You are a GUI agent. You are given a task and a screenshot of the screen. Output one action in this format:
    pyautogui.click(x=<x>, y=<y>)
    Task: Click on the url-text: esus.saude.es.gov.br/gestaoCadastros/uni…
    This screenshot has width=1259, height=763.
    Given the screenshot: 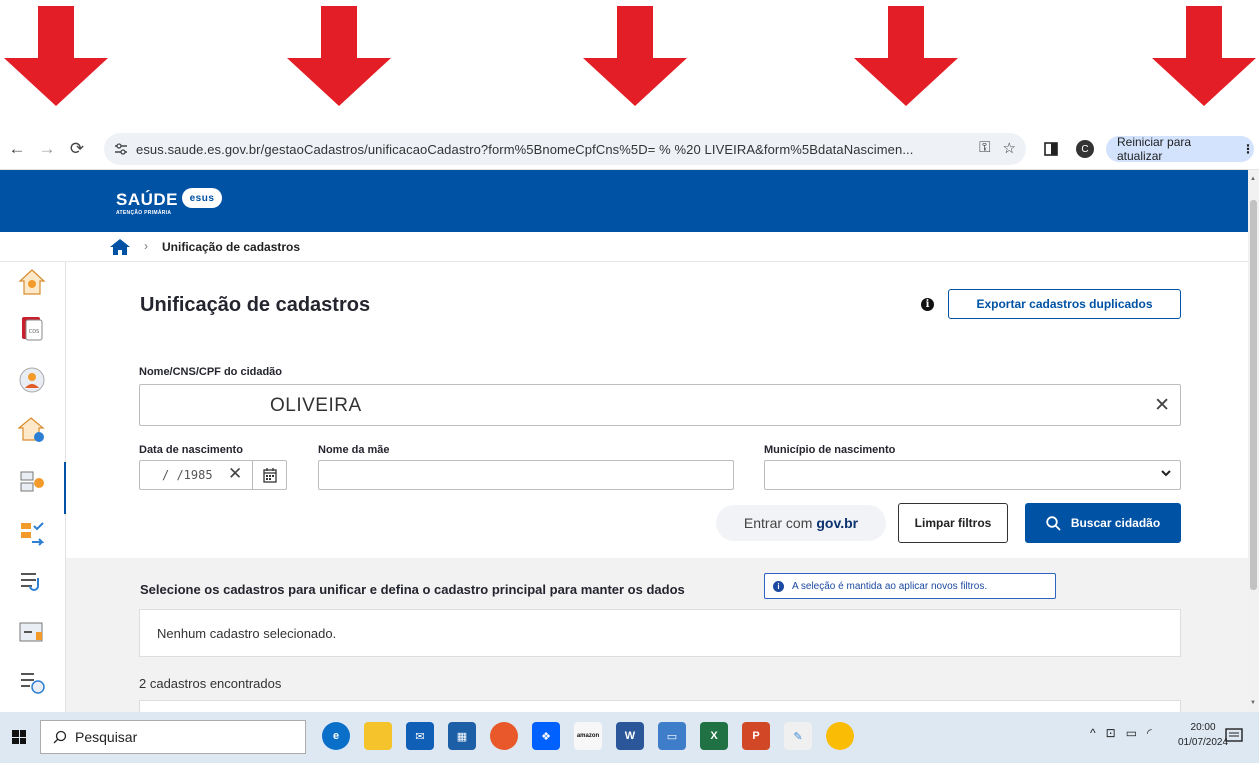 What is the action you would take?
    pyautogui.click(x=525, y=149)
    